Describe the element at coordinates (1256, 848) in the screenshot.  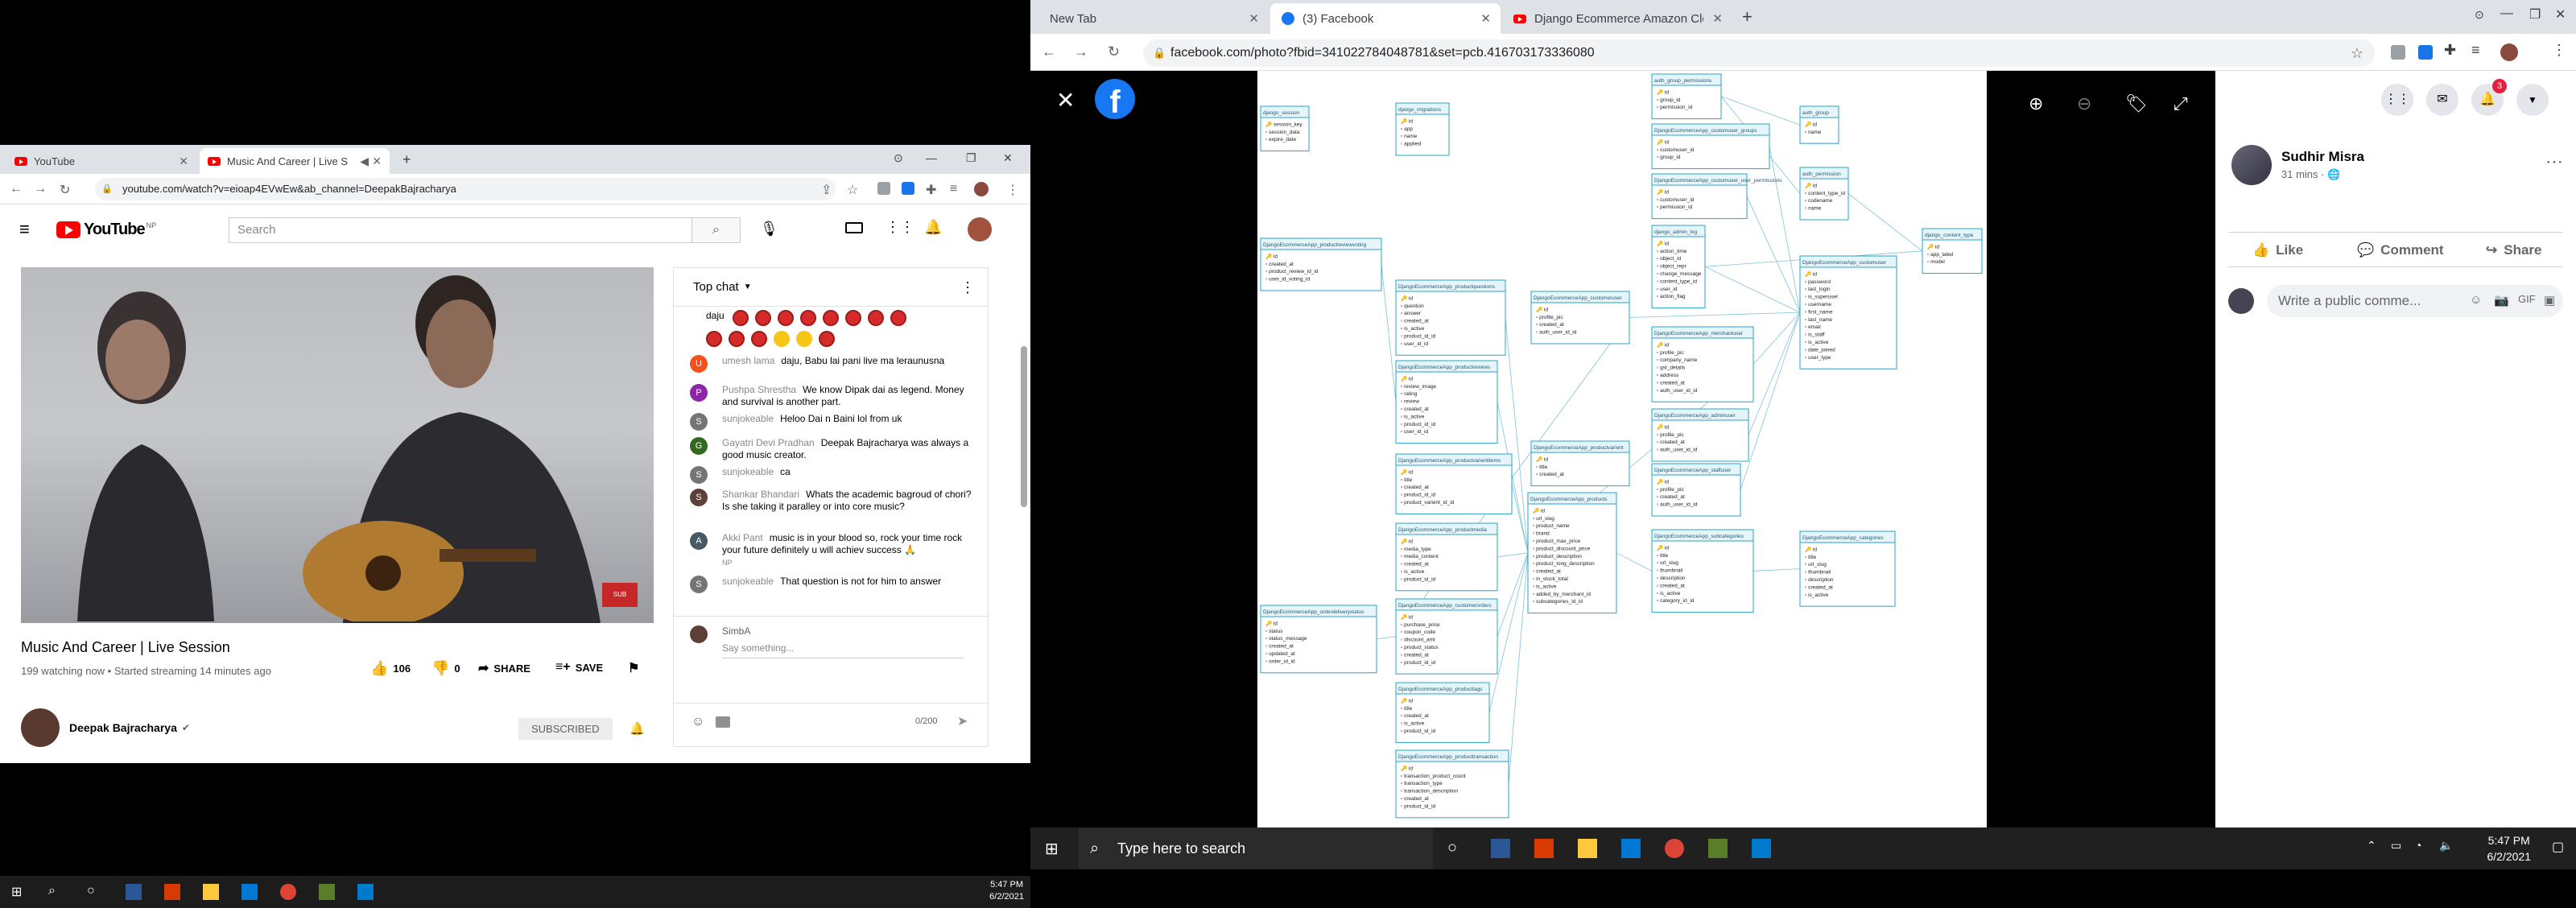
I see `taskbar-search-input: ⌕ Type here to search` at that location.